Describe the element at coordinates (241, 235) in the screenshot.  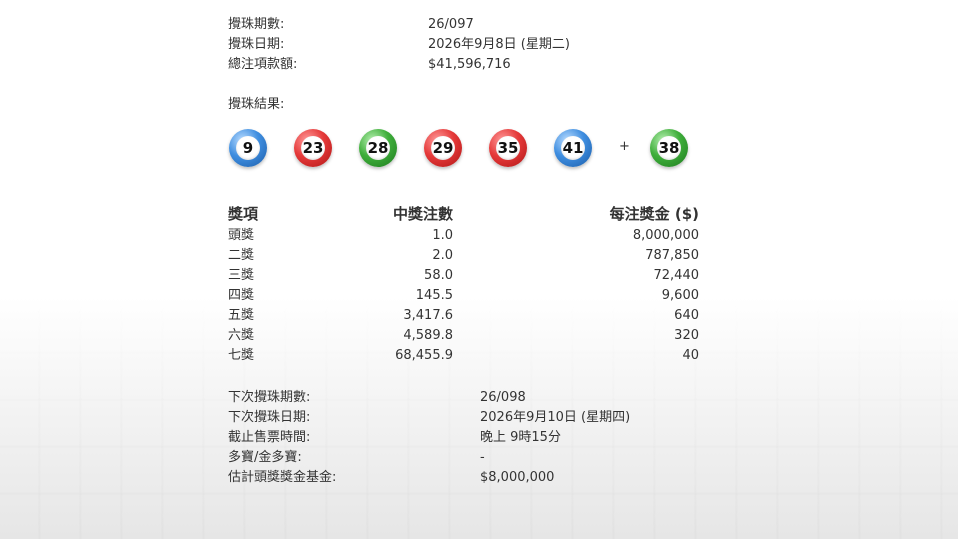
I see `prize-name: 頭獎` at that location.